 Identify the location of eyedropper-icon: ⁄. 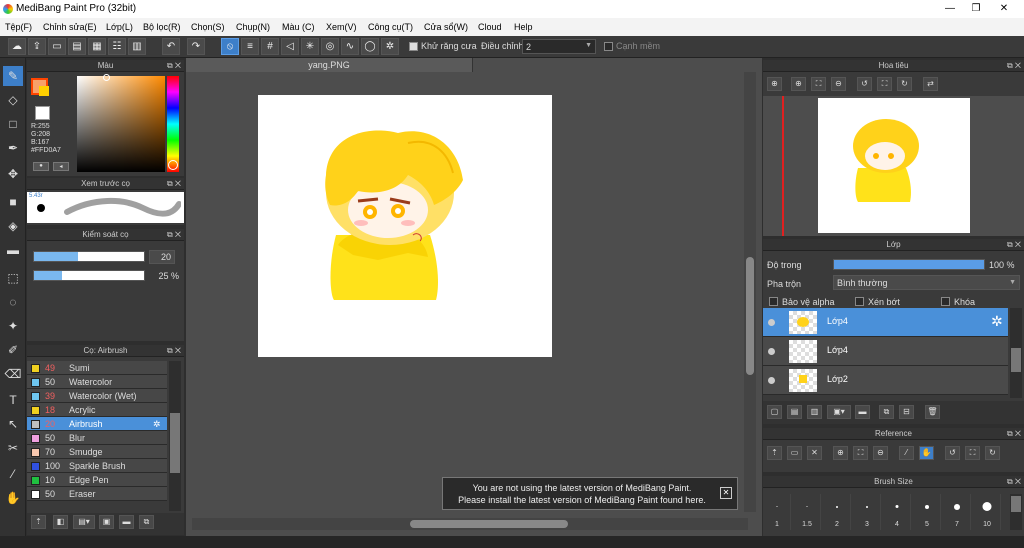
(906, 453).